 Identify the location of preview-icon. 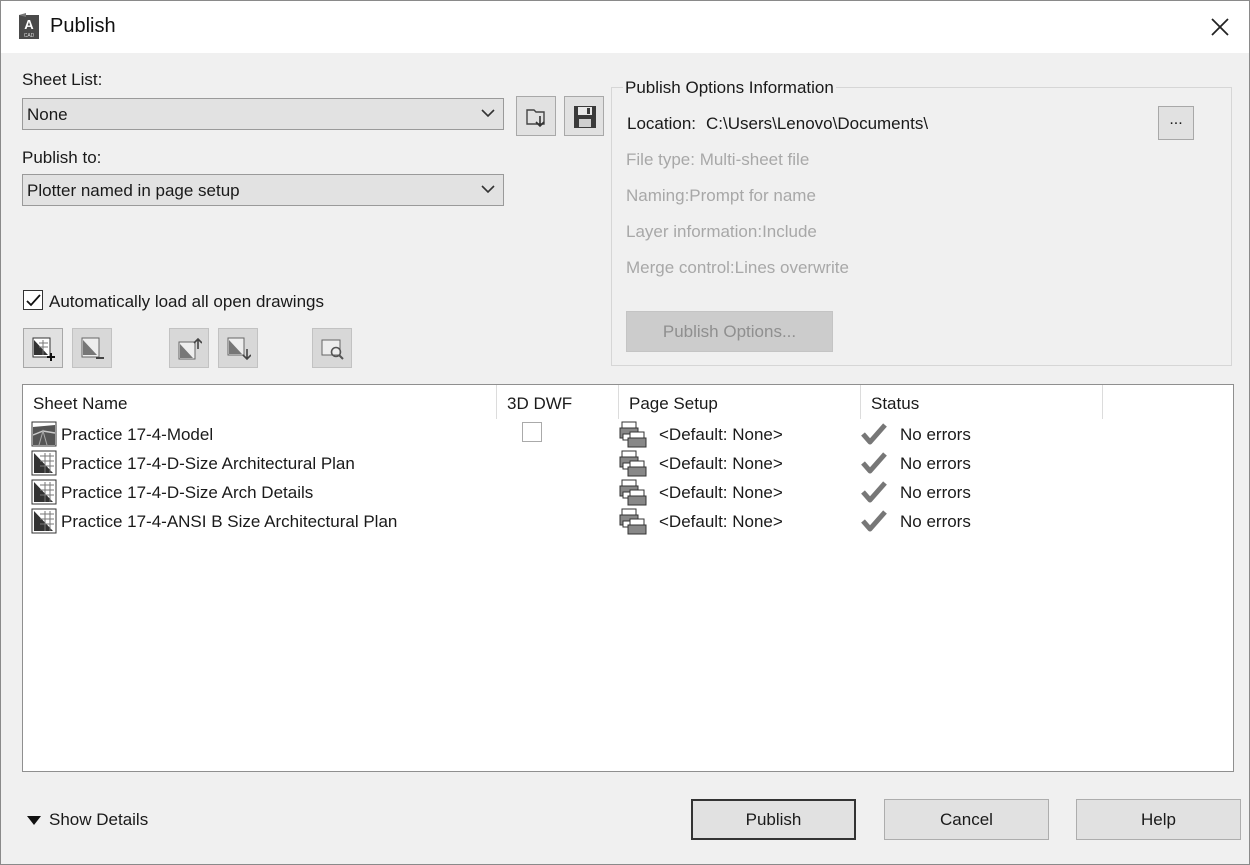
(332, 349).